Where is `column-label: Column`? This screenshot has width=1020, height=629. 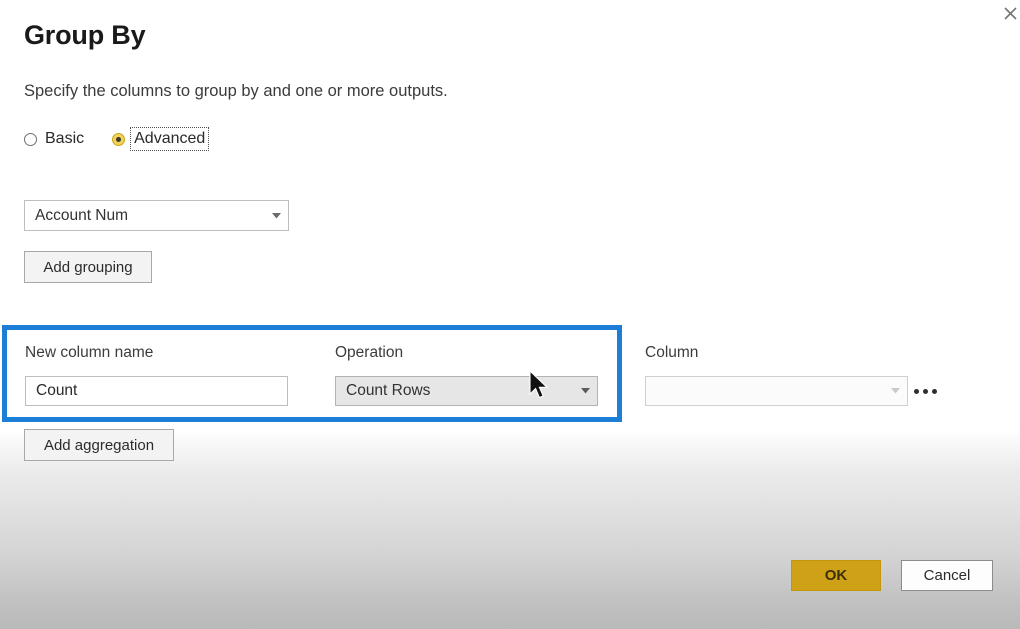 column-label: Column is located at coordinates (672, 352).